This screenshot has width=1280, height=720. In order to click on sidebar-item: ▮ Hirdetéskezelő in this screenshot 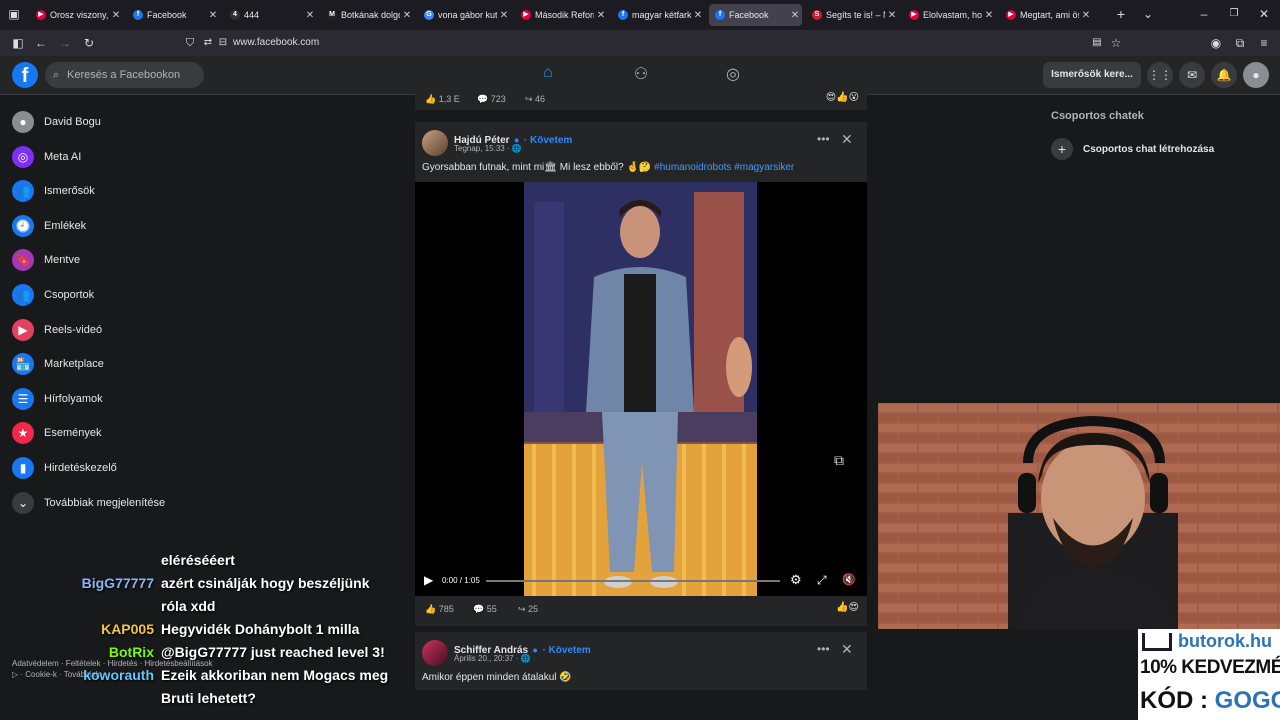, I will do `click(64, 468)`.